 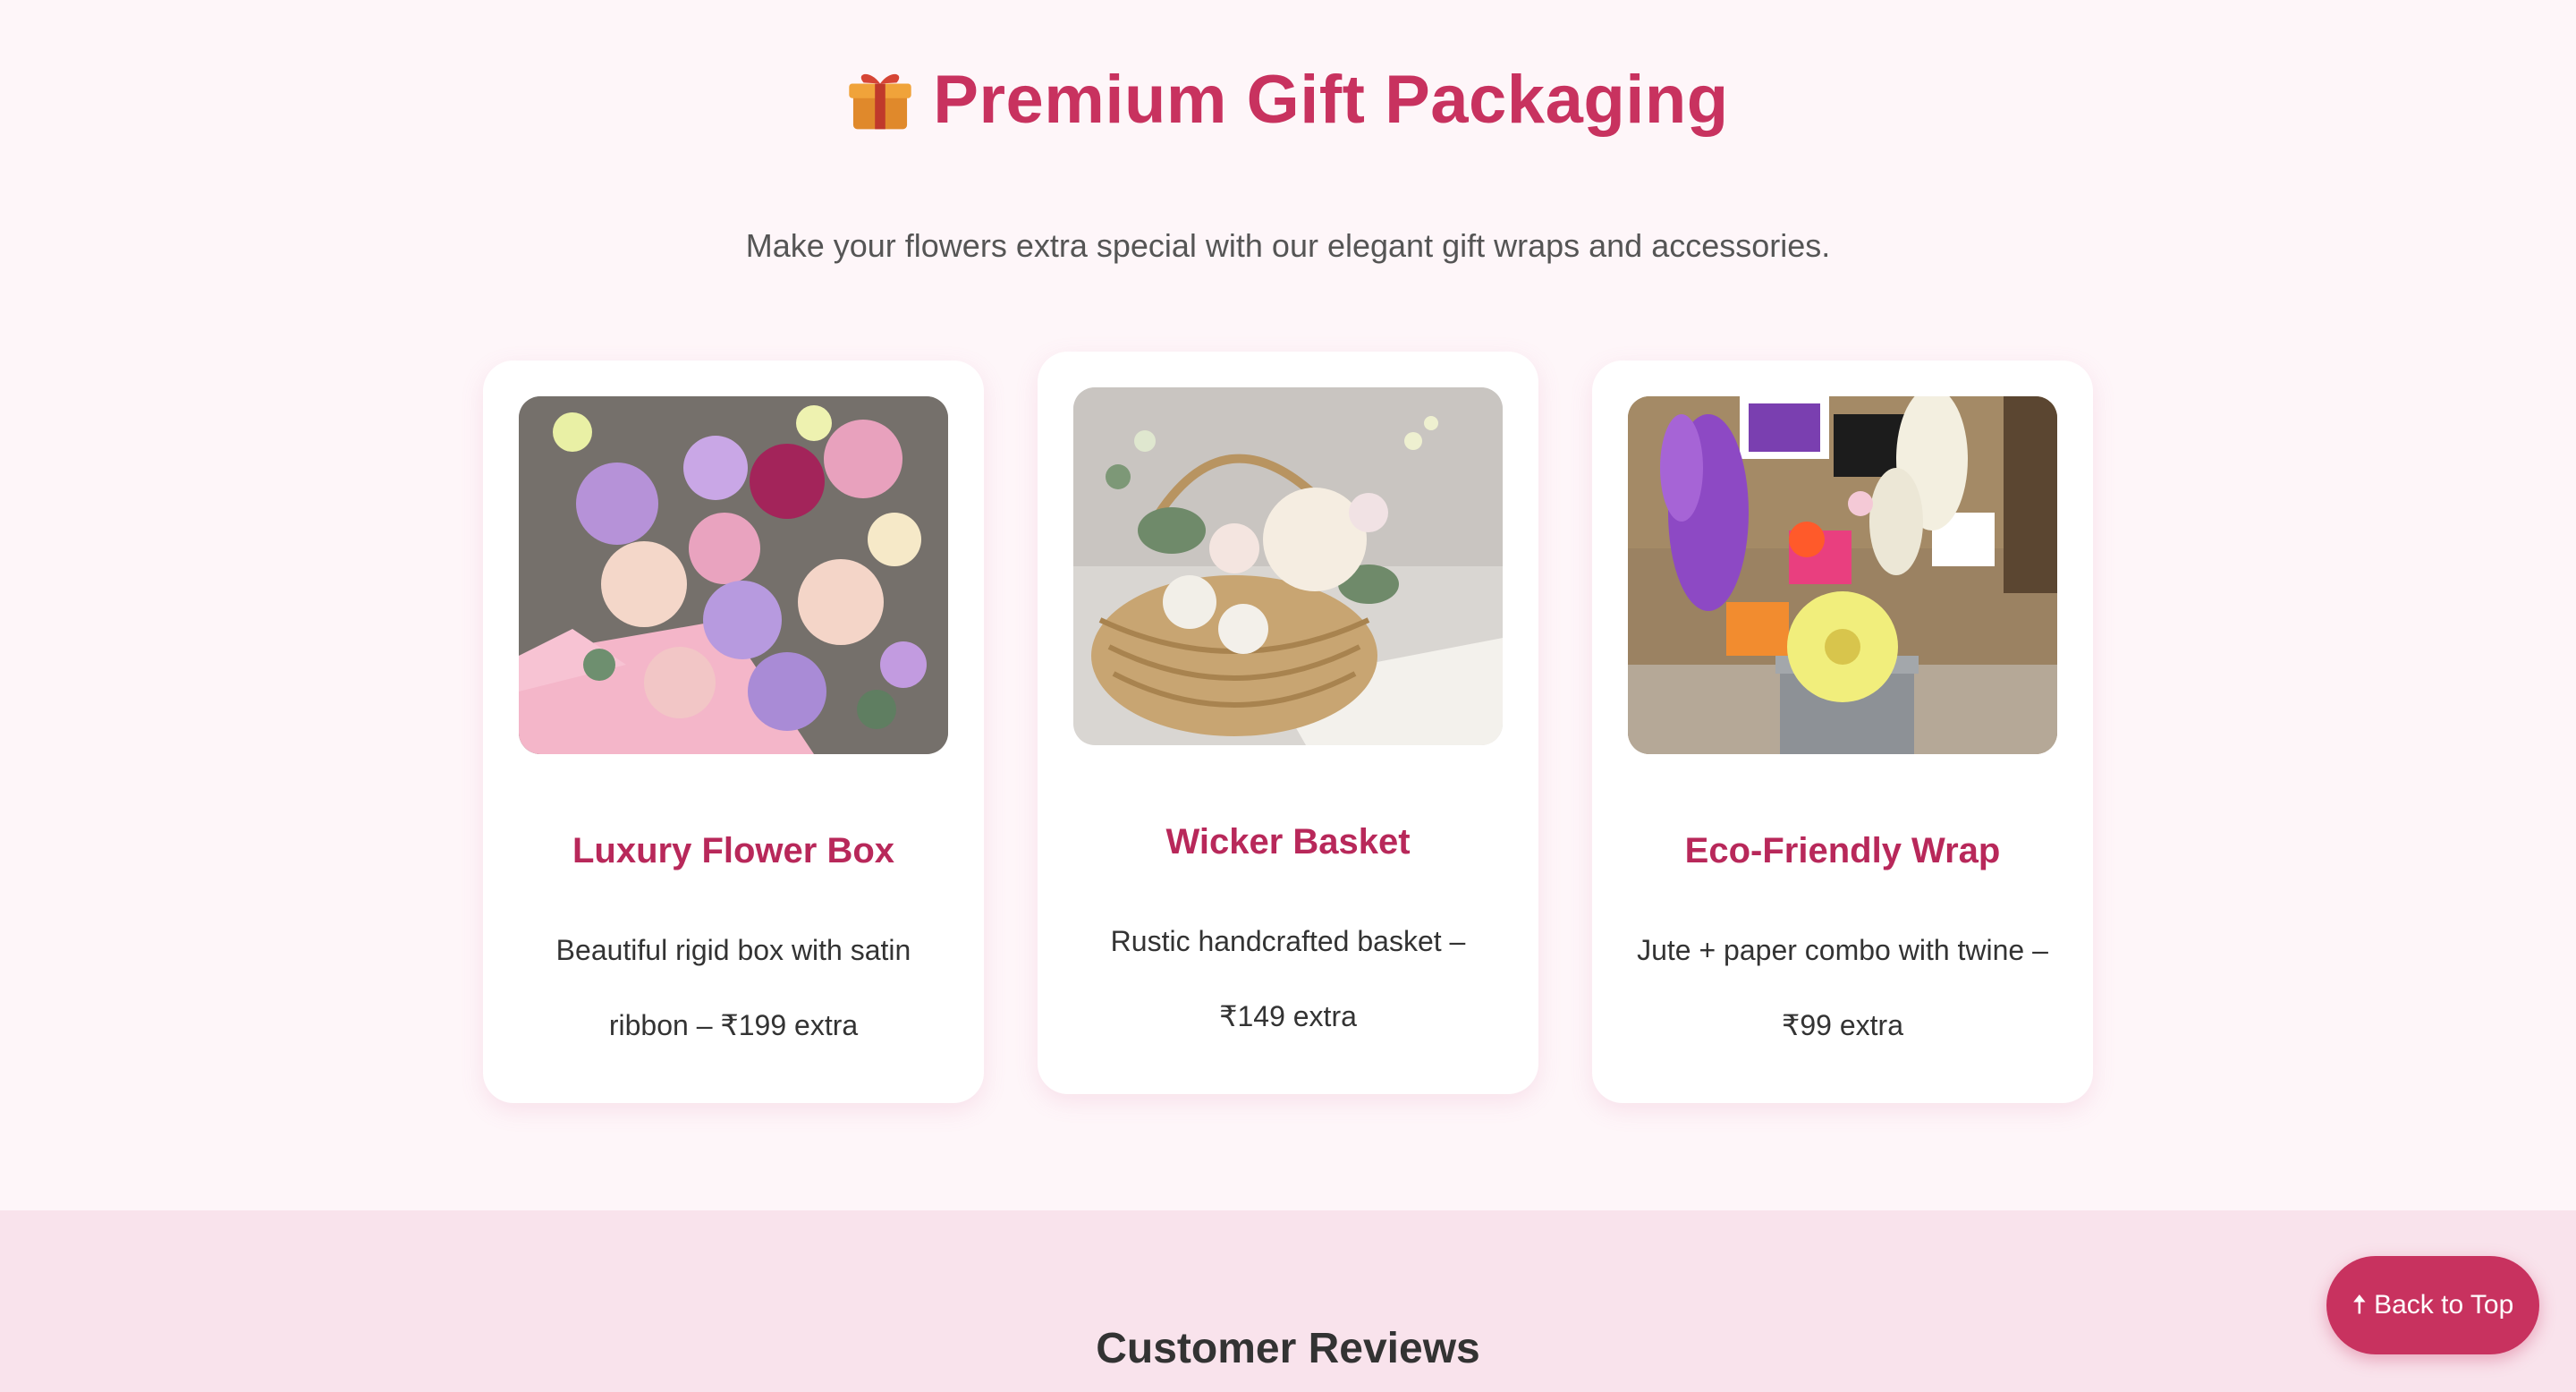 I want to click on customer-reviews-section: Customer Reviews, so click(x=1288, y=1301).